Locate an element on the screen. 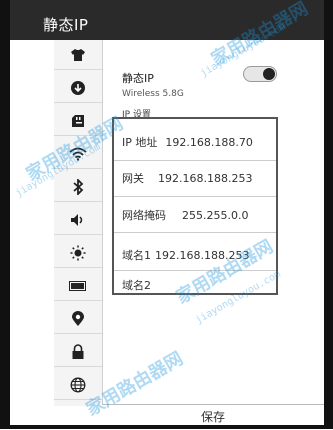  brightness-icon is located at coordinates (78, 252).